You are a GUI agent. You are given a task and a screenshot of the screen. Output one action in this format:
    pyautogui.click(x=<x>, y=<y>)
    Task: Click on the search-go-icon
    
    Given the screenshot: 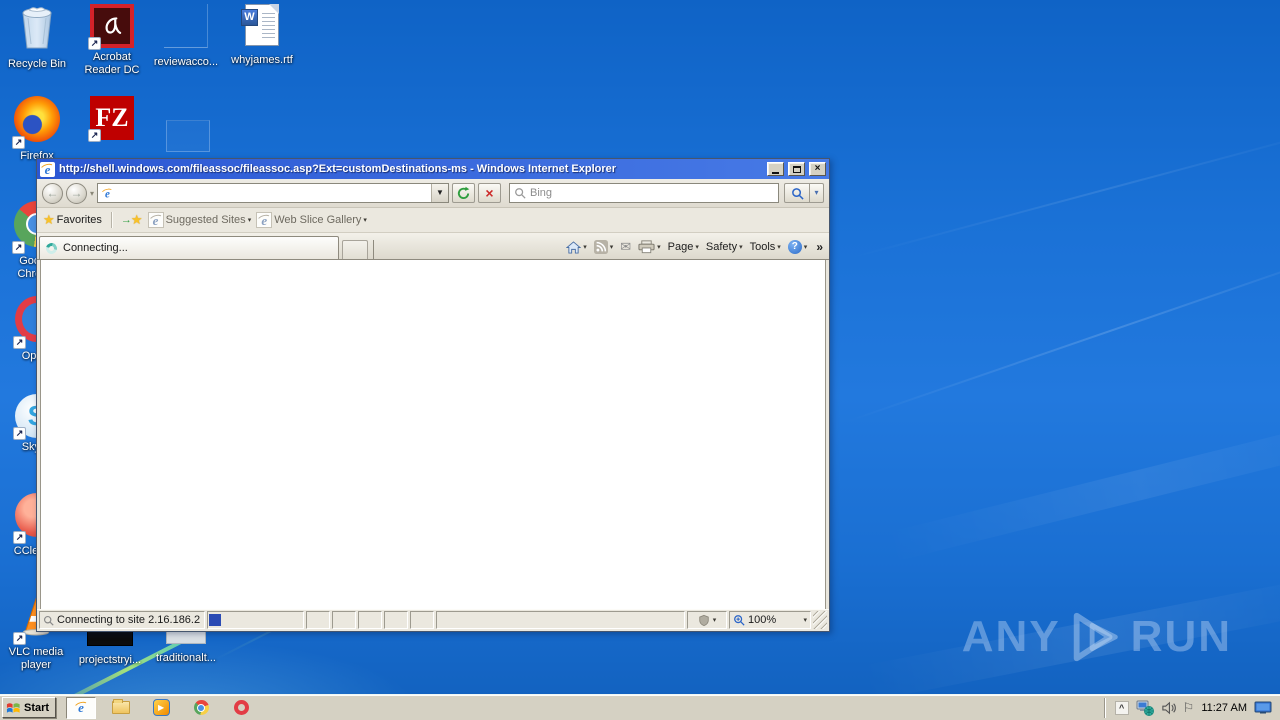 What is the action you would take?
    pyautogui.click(x=797, y=193)
    